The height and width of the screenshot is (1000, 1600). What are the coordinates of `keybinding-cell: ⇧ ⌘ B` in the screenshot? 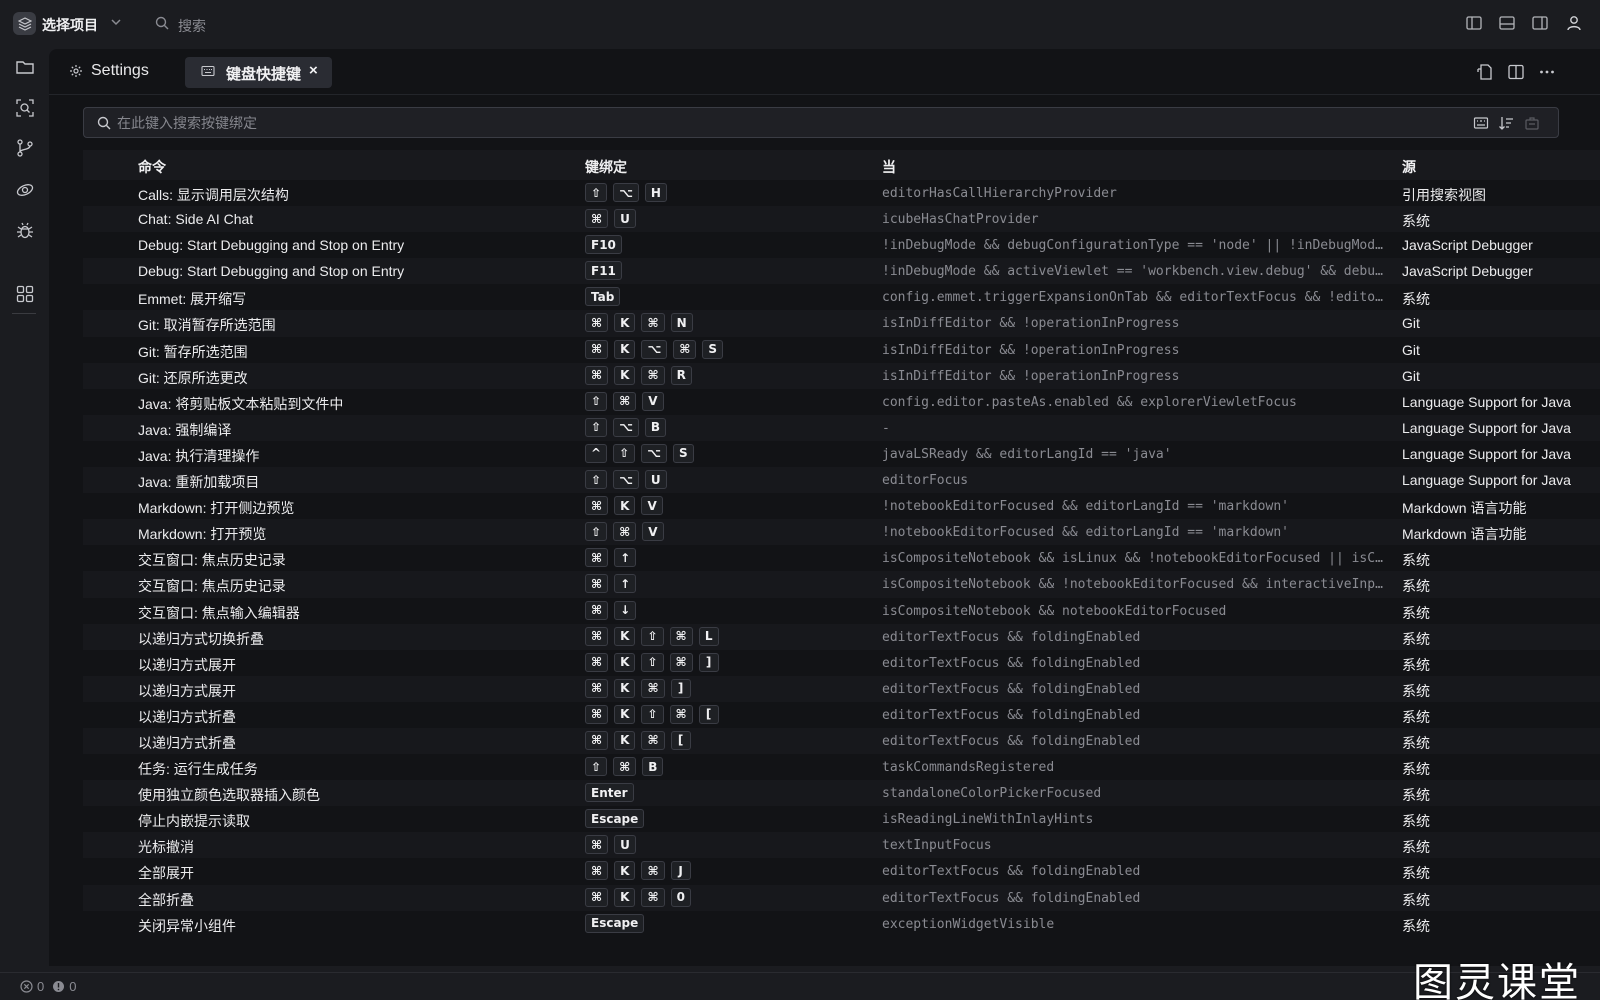 It's located at (624, 767).